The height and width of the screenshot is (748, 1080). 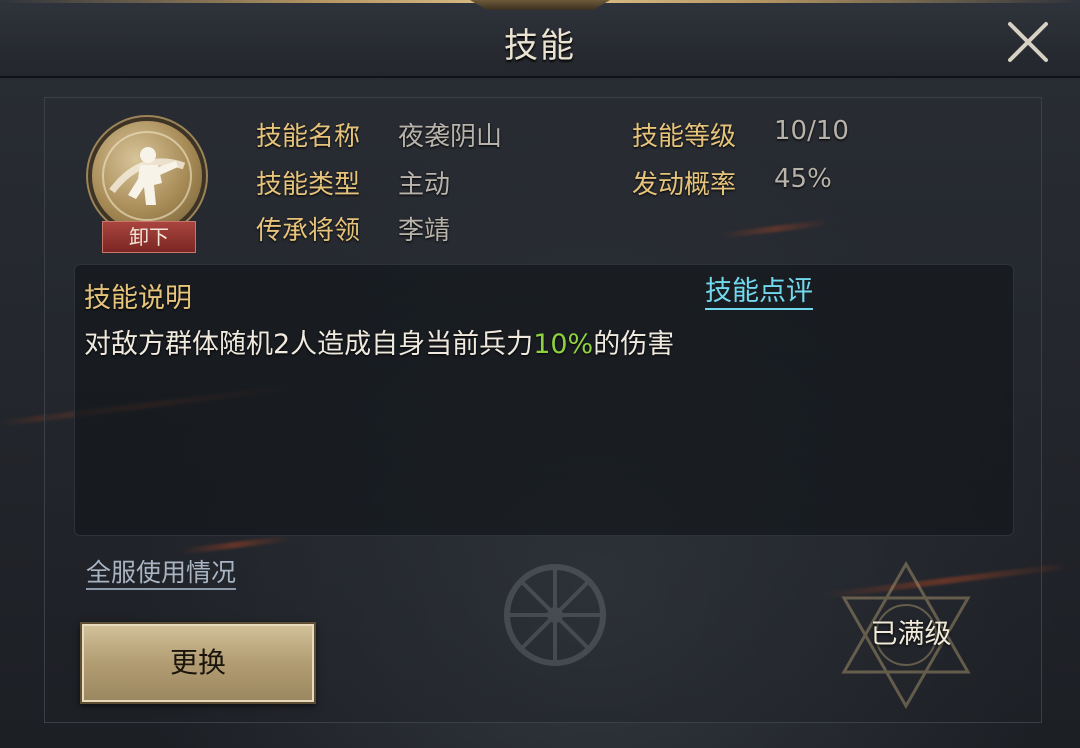 What do you see at coordinates (308, 185) in the screenshot?
I see `skill-type-label: 技能类型` at bounding box center [308, 185].